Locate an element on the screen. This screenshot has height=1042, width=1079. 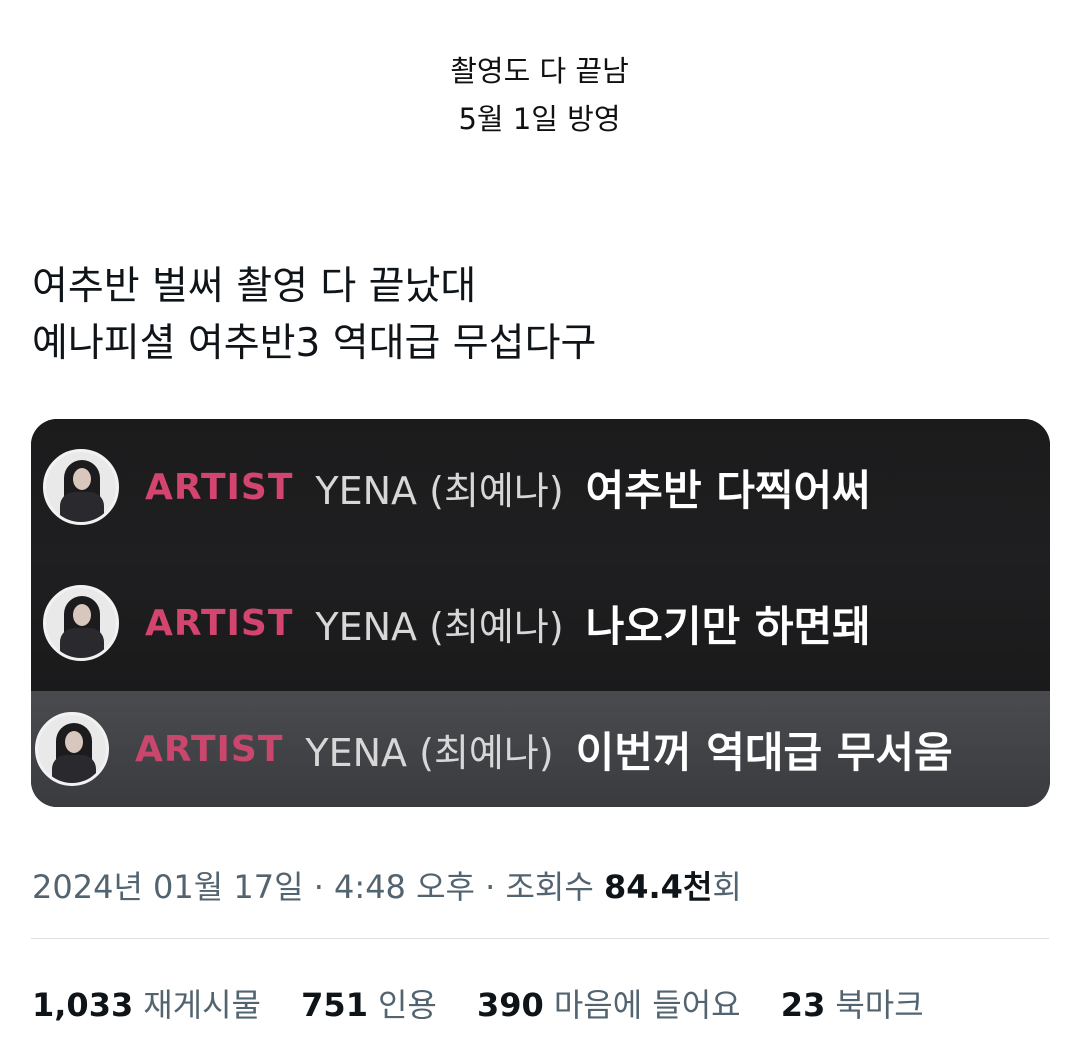
quotes-label: 인용 is located at coordinates (407, 1005).